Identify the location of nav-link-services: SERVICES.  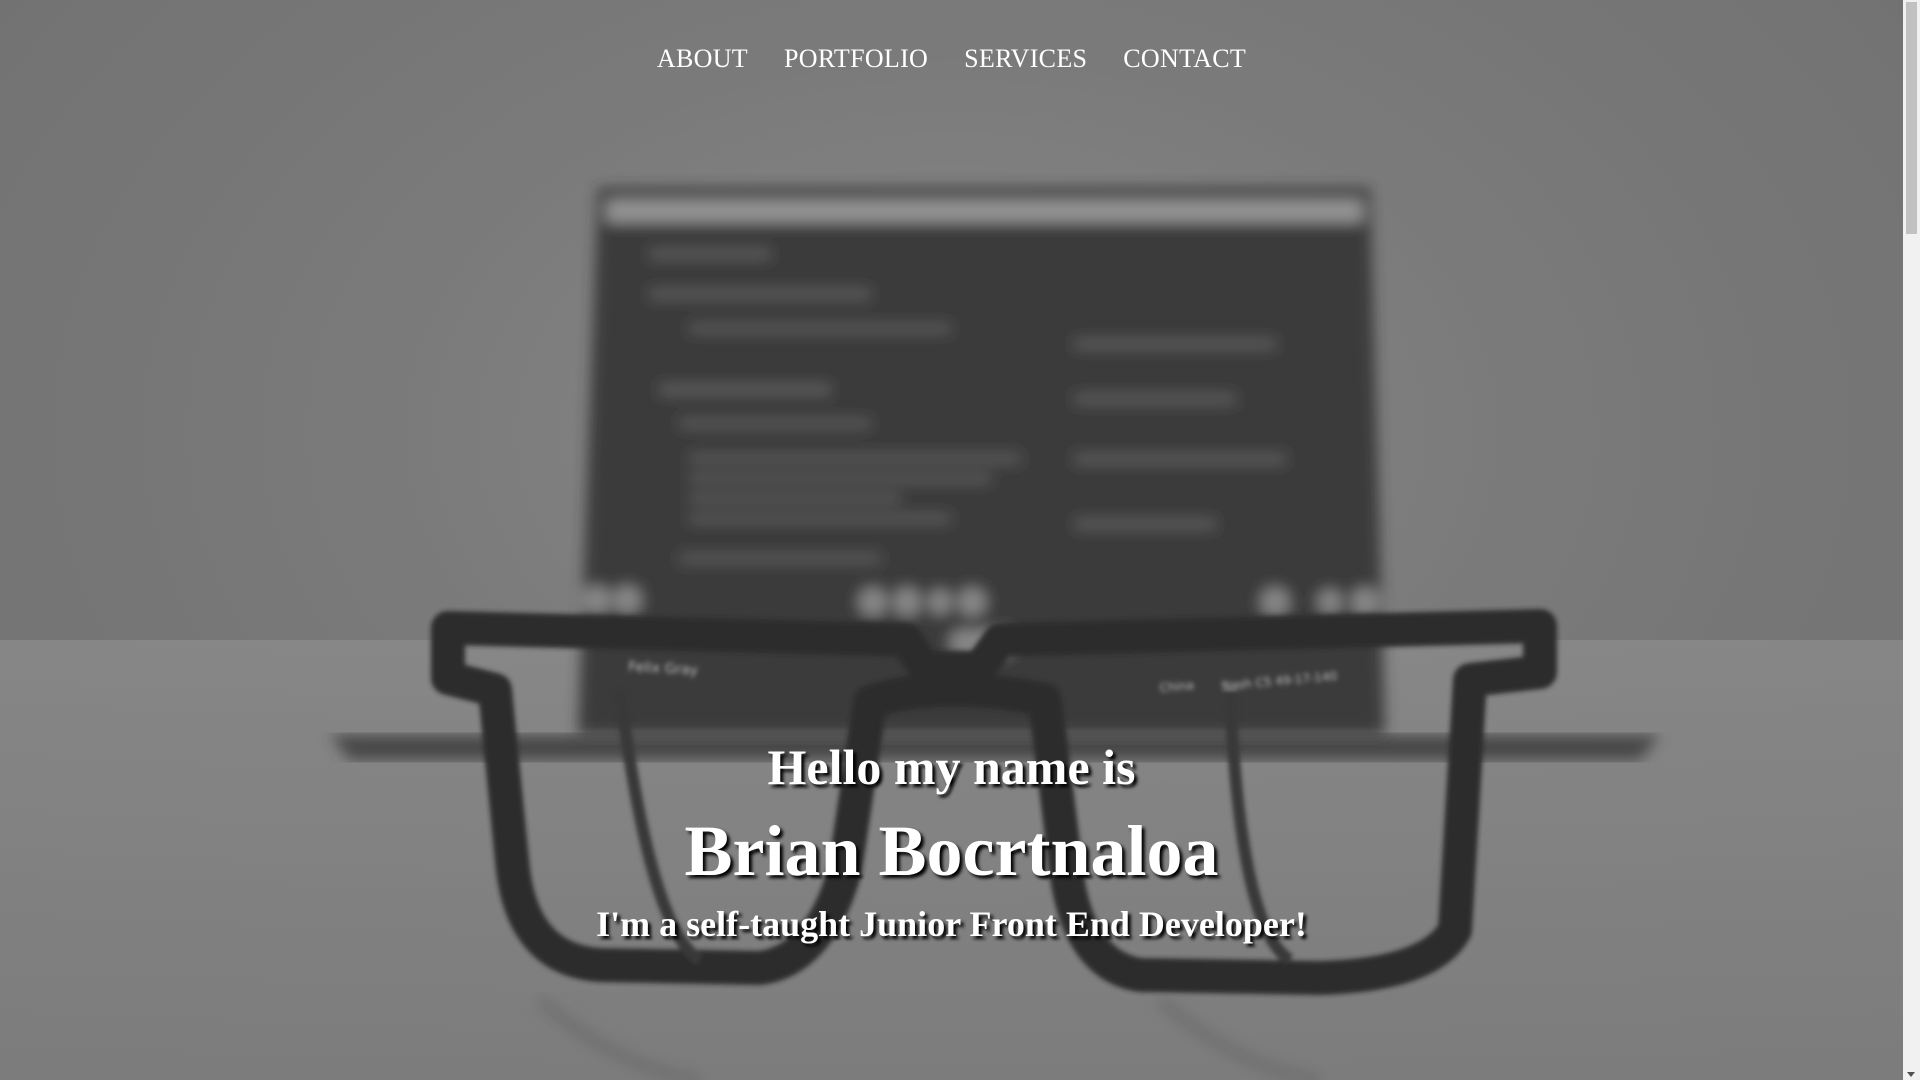
(1025, 59).